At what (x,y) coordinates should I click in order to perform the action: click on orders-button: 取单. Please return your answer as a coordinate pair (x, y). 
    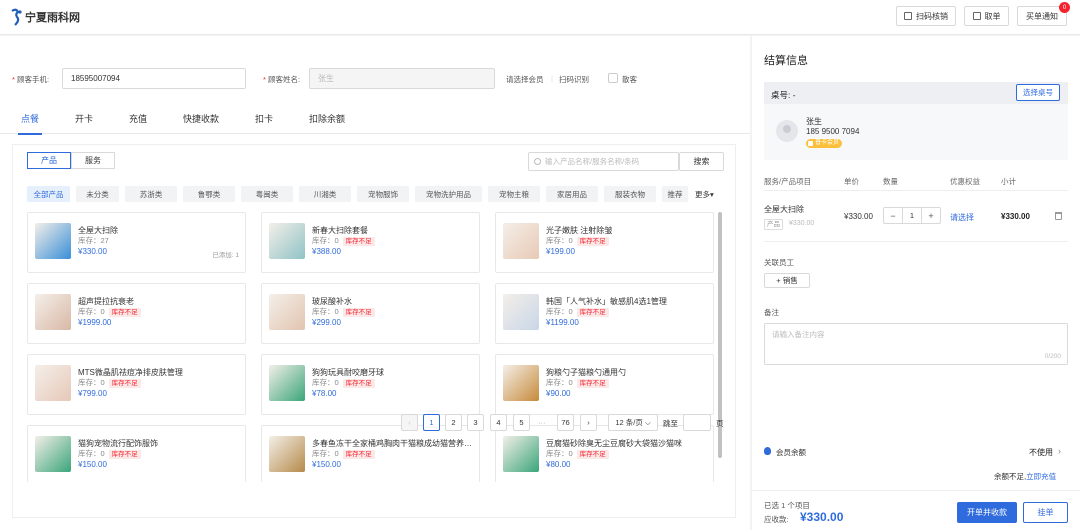
    Looking at the image, I should click on (986, 16).